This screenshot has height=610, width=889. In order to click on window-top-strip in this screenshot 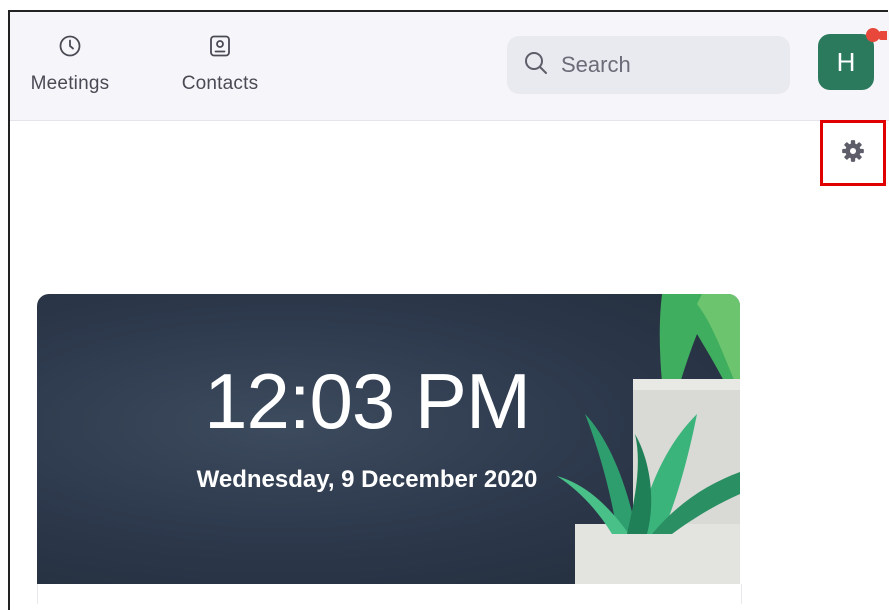, I will do `click(444, 5)`.